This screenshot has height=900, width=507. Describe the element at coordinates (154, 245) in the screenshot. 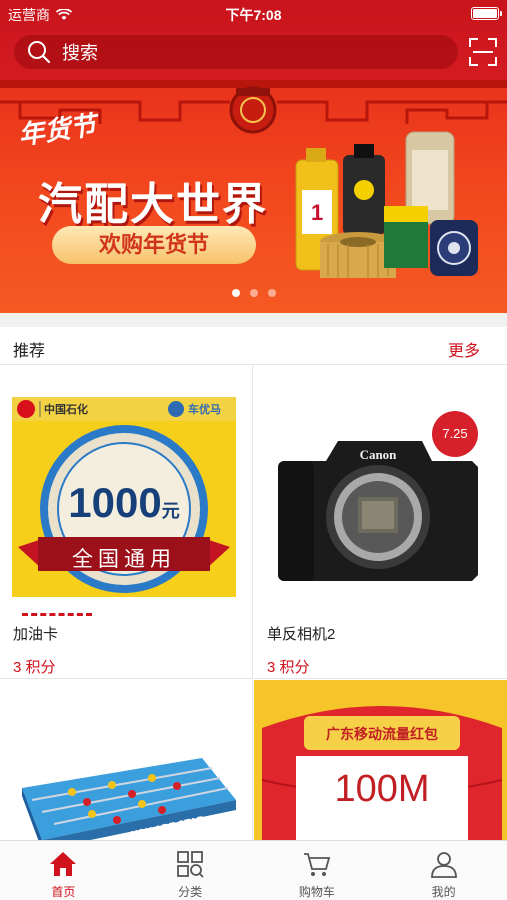

I see `banner-subtitle: 欢购年货节` at that location.